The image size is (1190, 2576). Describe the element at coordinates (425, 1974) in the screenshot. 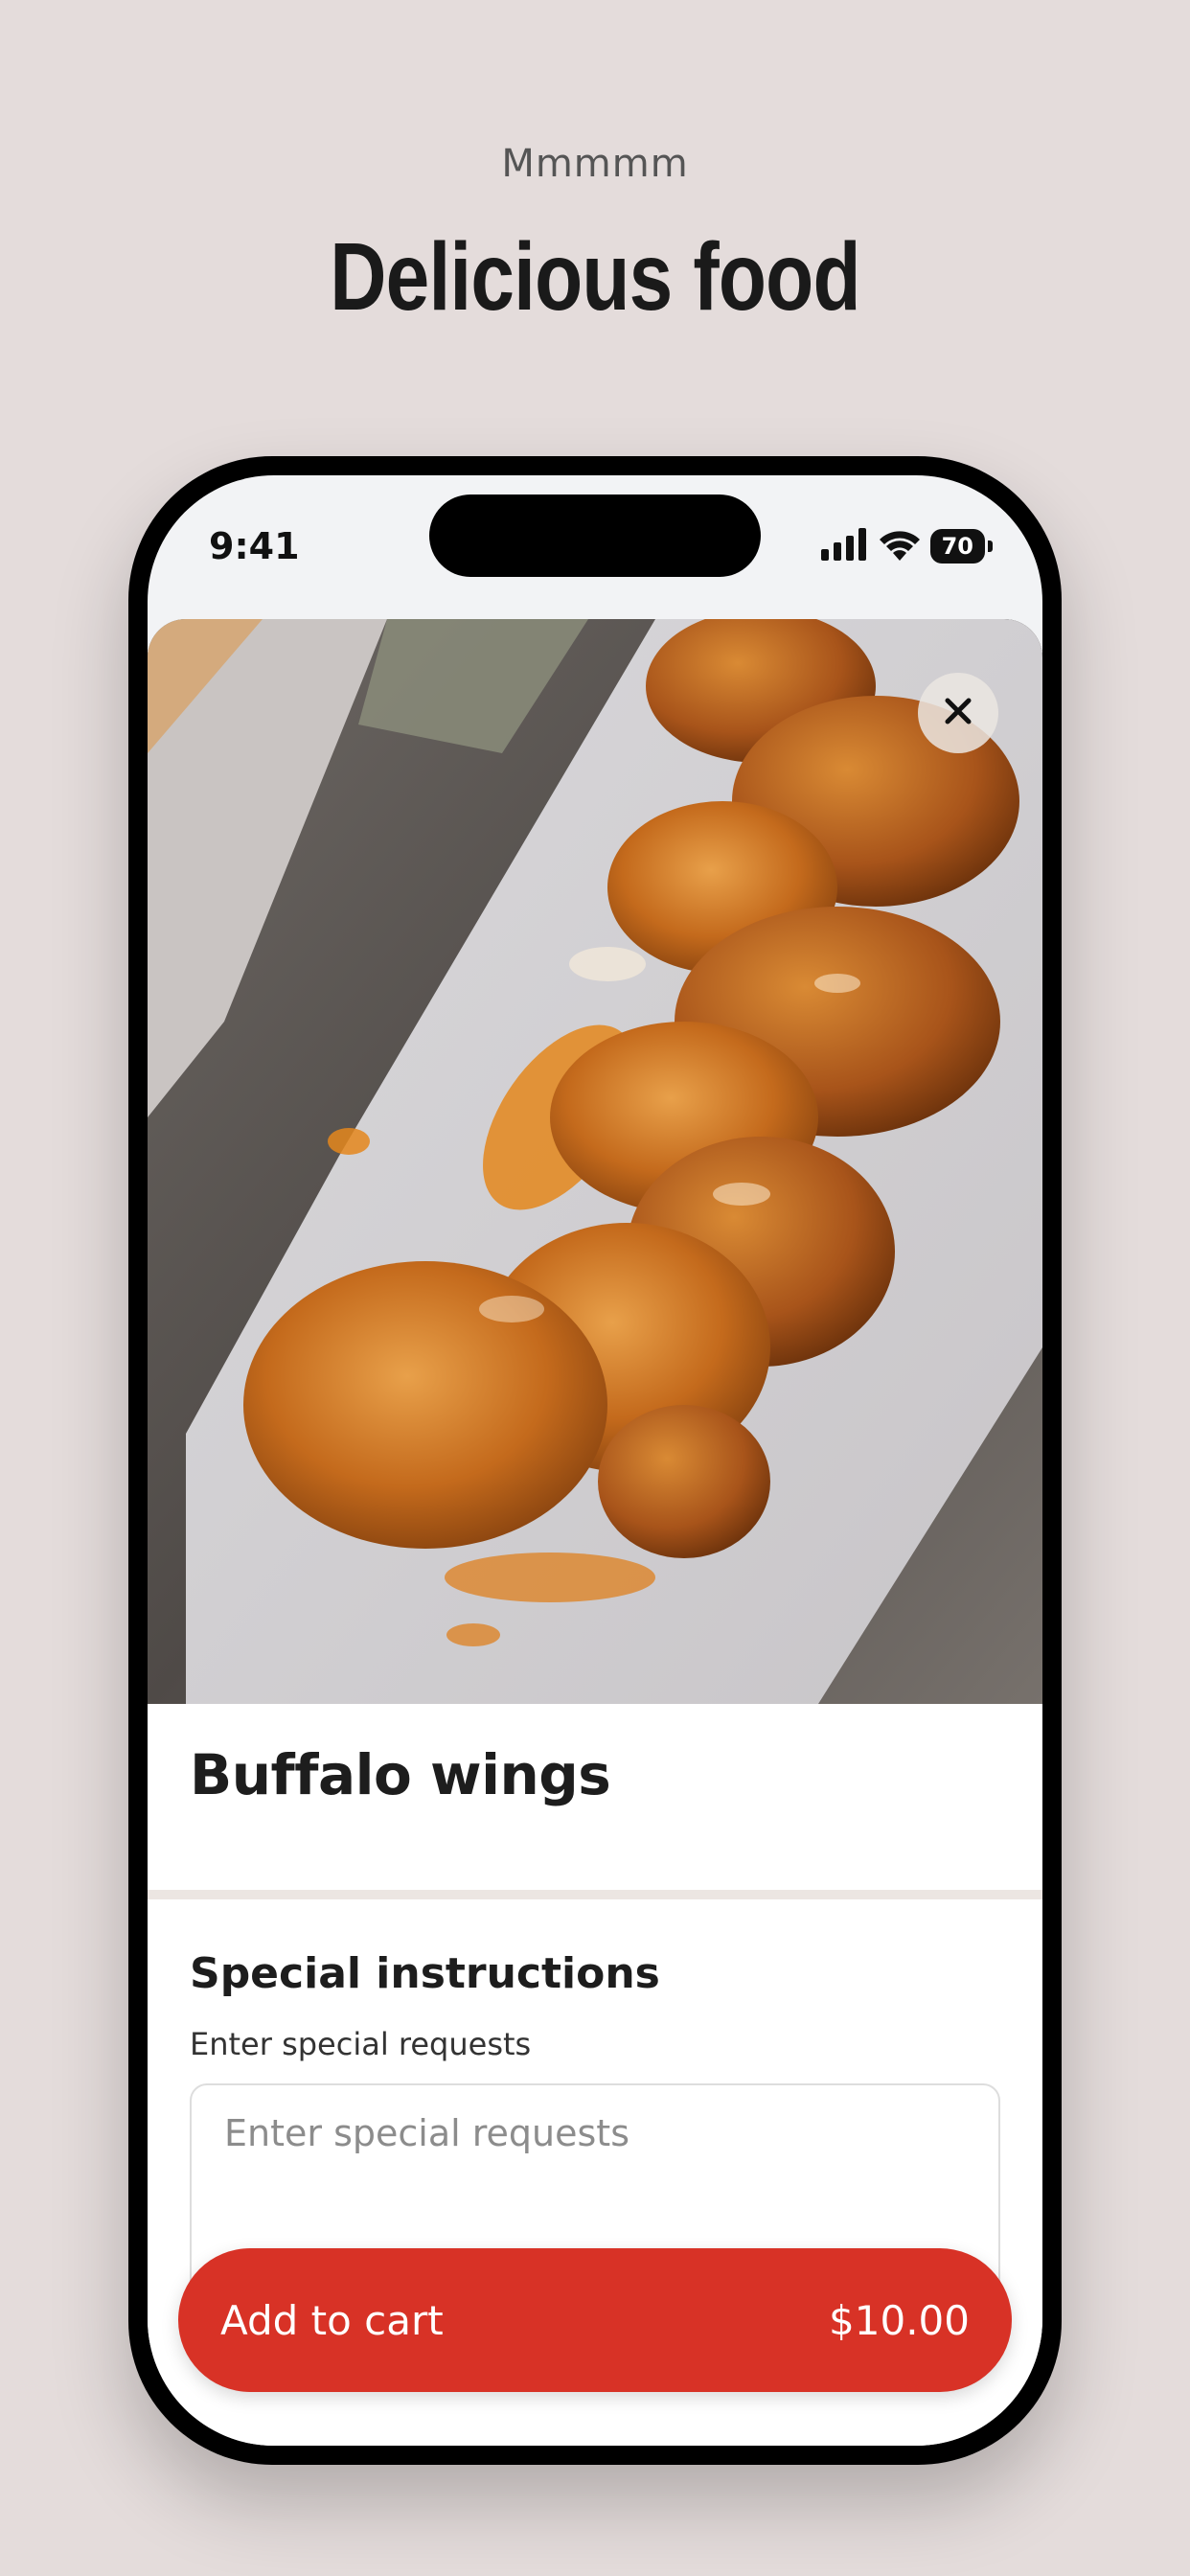

I see `special-instructions-title: Special instructions` at that location.